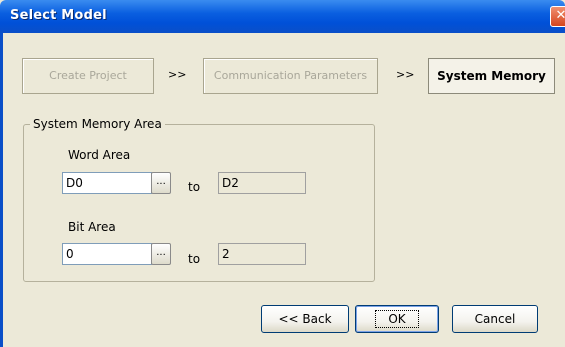 The width and height of the screenshot is (565, 347). Describe the element at coordinates (99, 155) in the screenshot. I see `word-area-label: Word Area` at that location.